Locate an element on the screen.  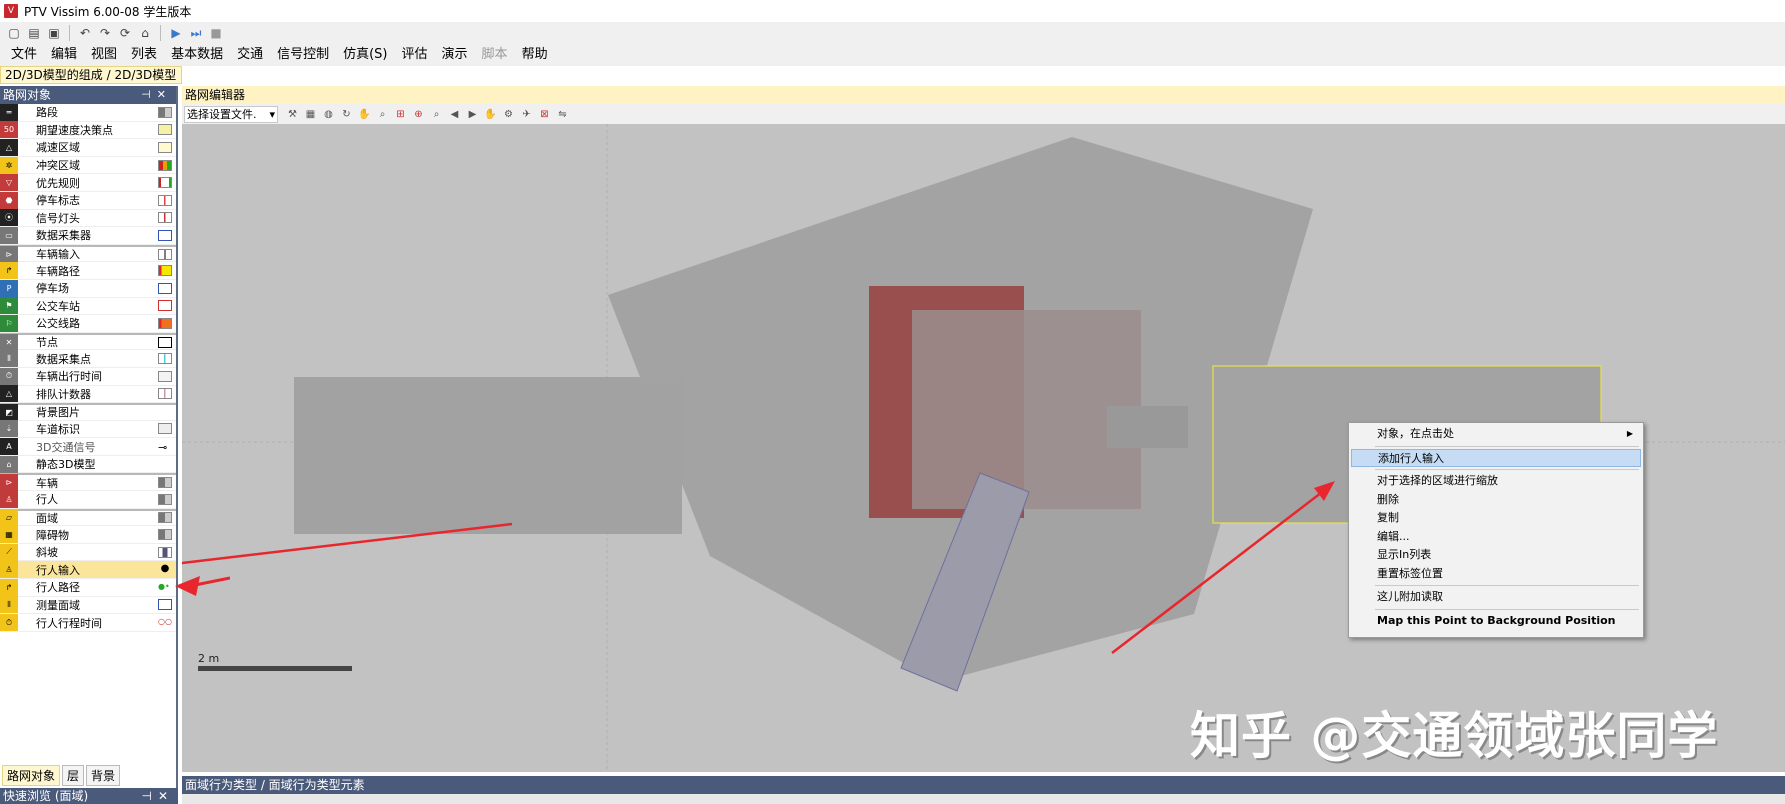
globe-icon: ◍ is located at coordinates (328, 114).